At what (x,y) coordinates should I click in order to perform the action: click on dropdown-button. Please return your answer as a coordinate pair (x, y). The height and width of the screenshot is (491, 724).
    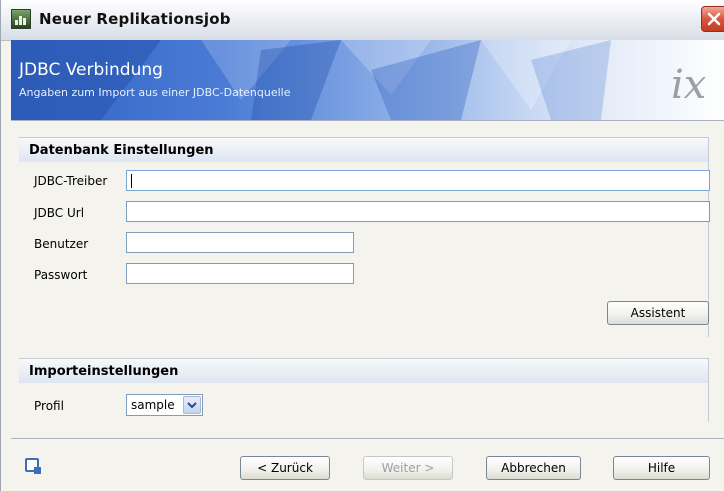
    Looking at the image, I should click on (192, 405).